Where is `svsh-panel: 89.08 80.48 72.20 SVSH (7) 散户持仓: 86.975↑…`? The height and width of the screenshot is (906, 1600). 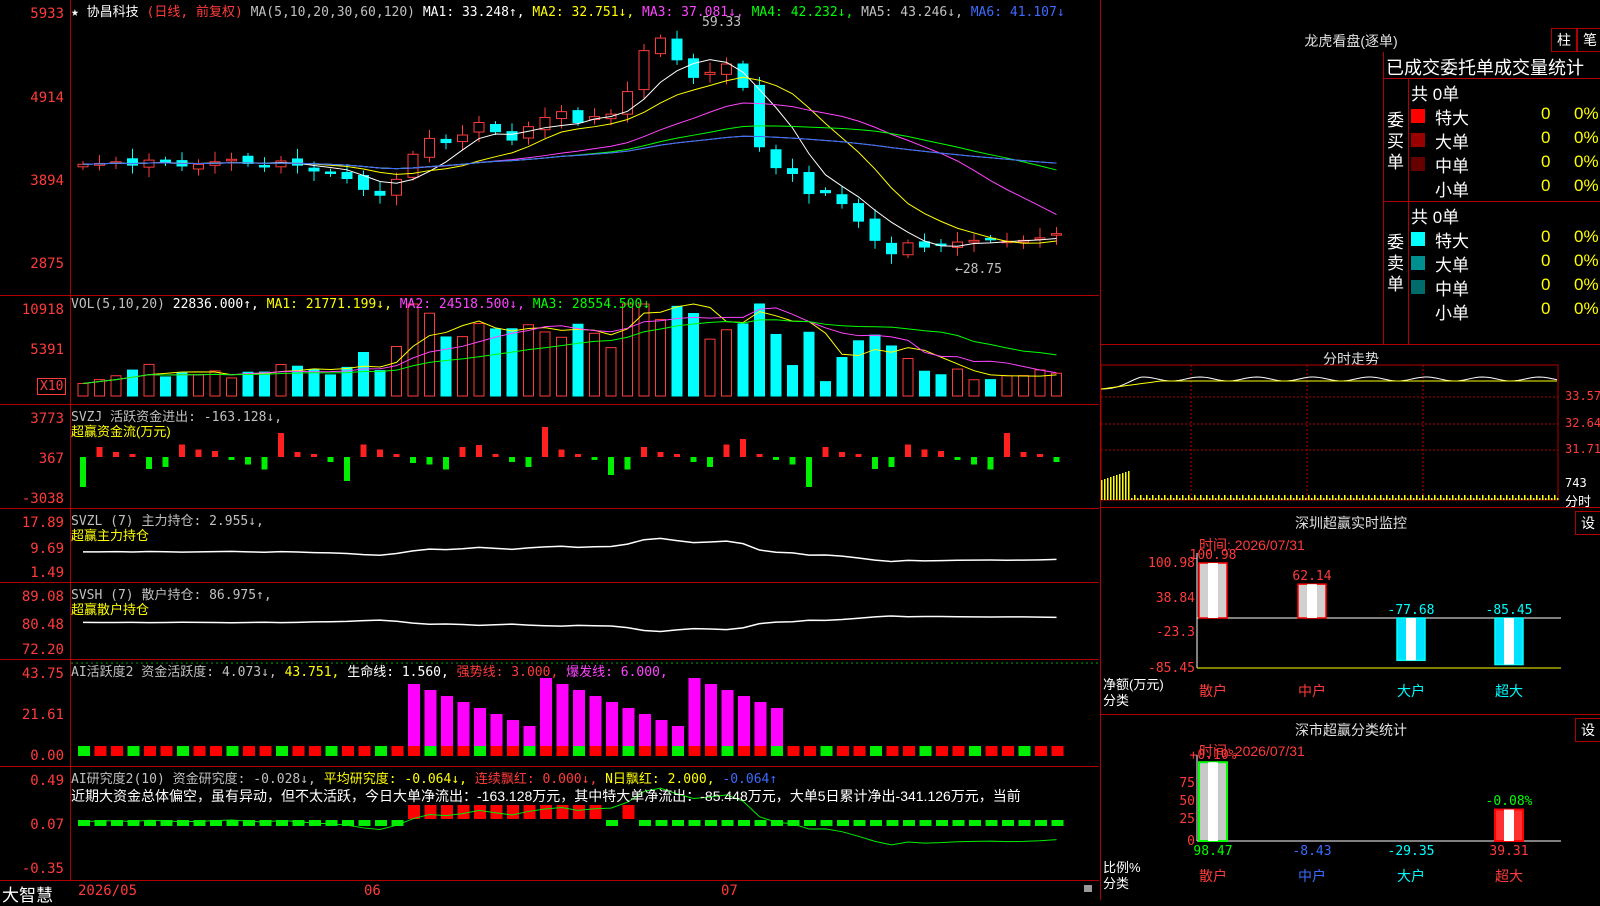 svsh-panel: 89.08 80.48 72.20 SVSH (7) 散户持仓: 86.975↑… is located at coordinates (549, 621).